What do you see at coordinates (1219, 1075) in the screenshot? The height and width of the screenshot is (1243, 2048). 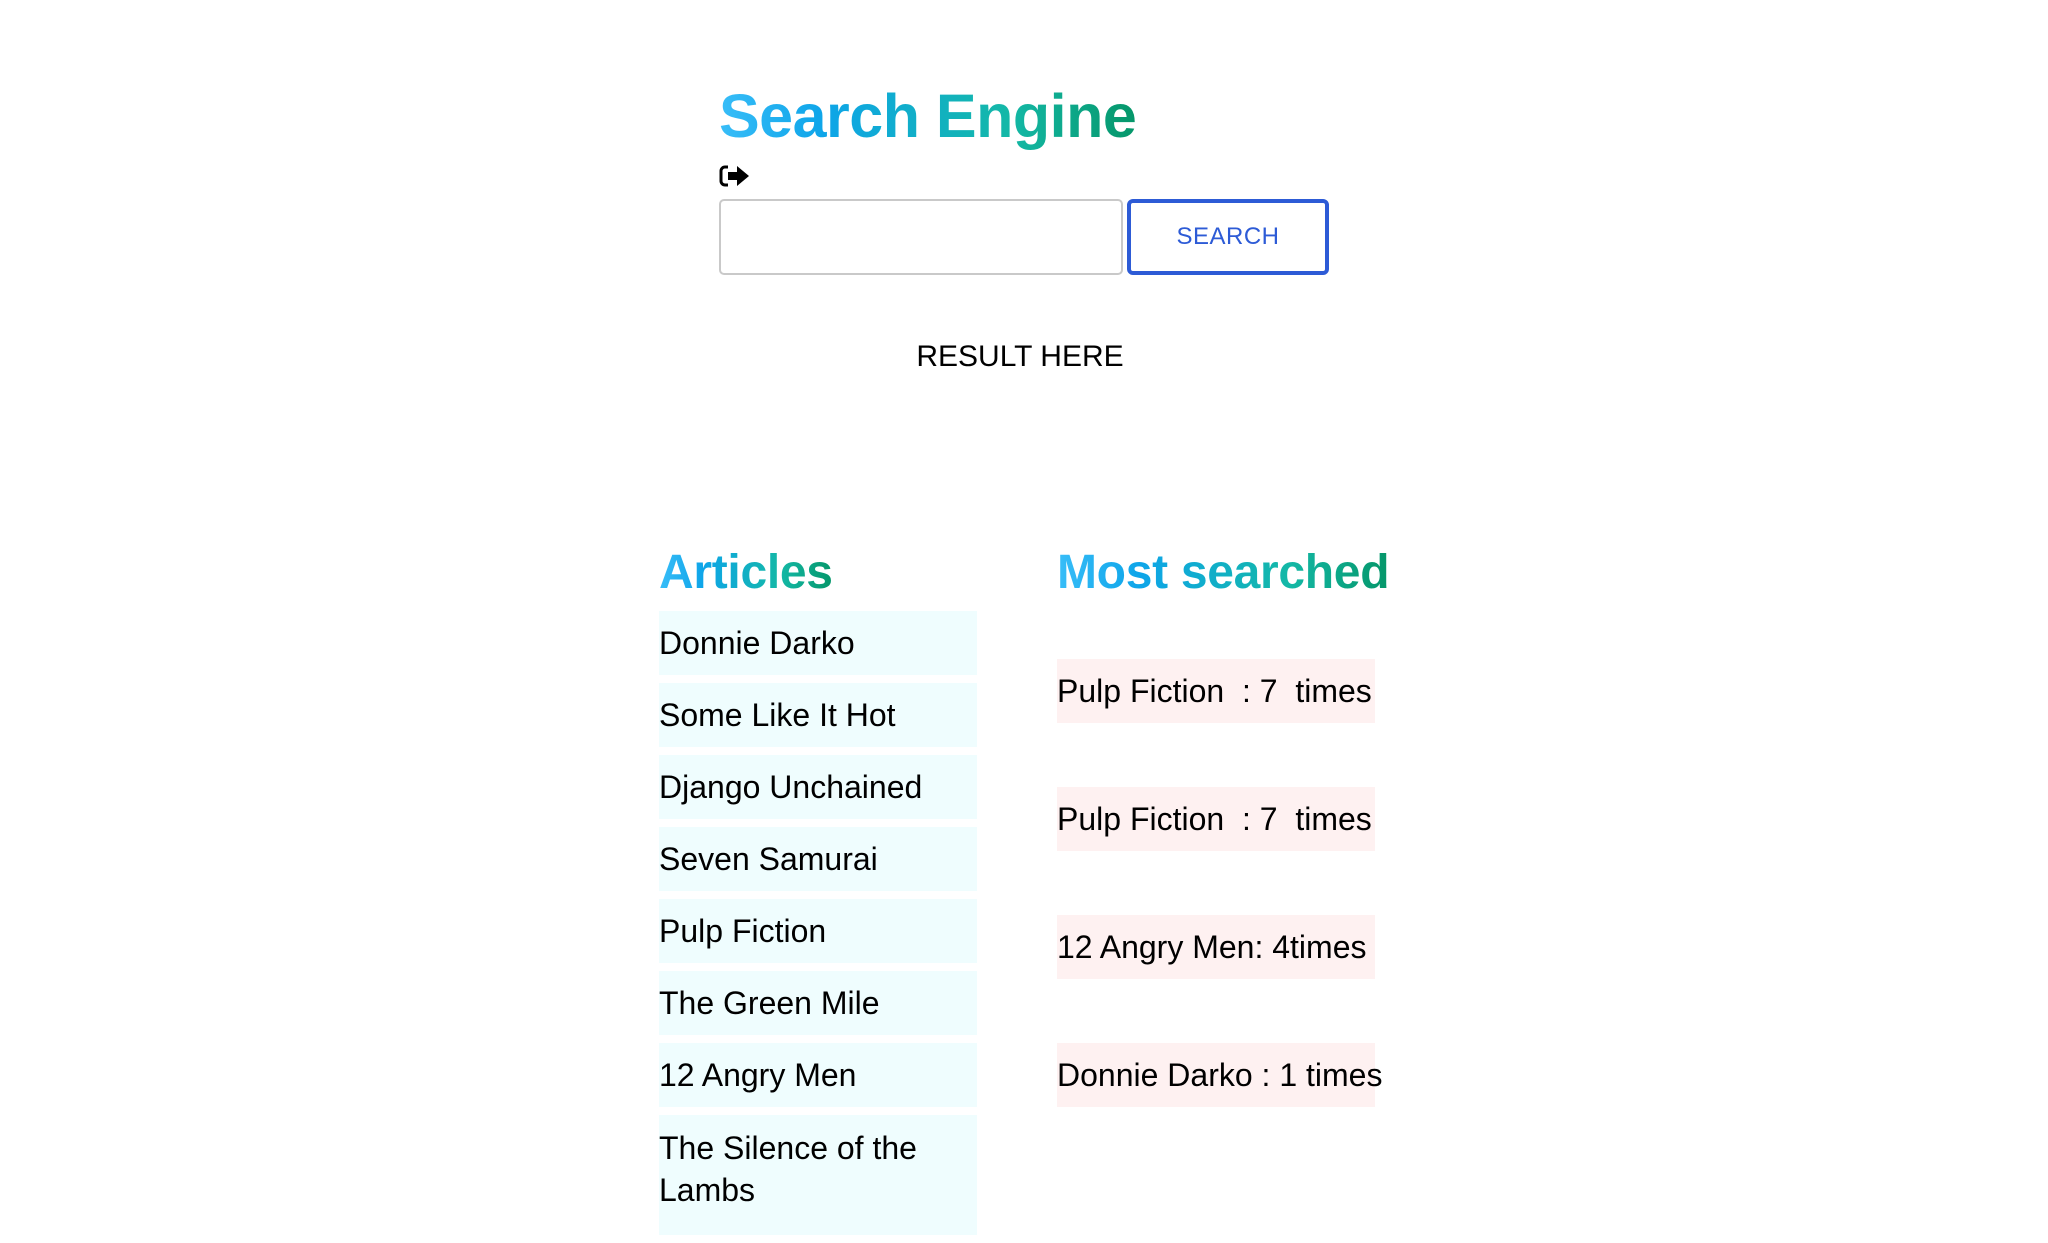 I see `most-searched-item: Donnie Darko : 1 times` at bounding box center [1219, 1075].